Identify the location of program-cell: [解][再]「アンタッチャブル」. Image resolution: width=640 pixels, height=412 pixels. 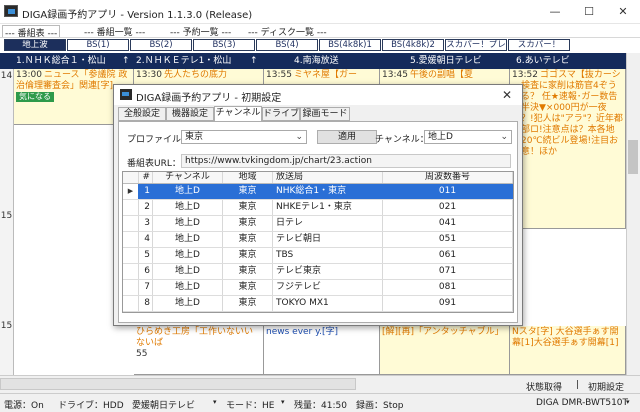
(445, 350).